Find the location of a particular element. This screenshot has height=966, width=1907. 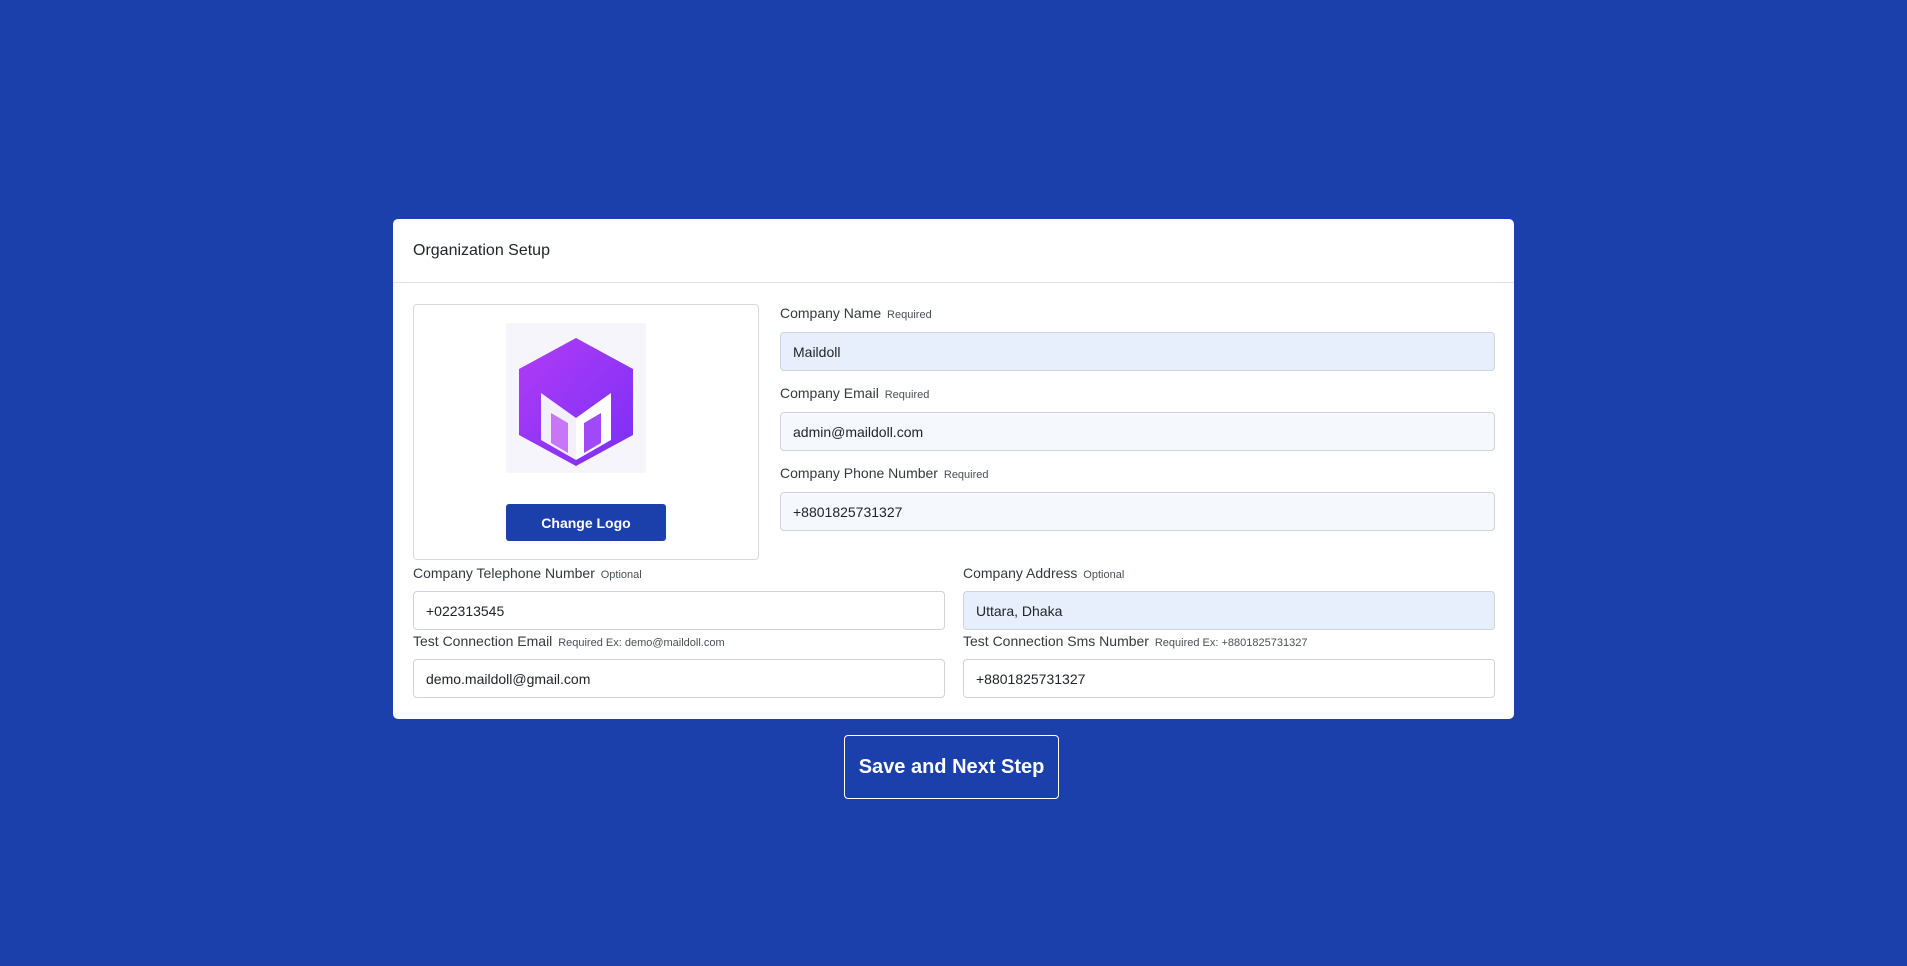

change-logo-button: Change Logo is located at coordinates (586, 522).